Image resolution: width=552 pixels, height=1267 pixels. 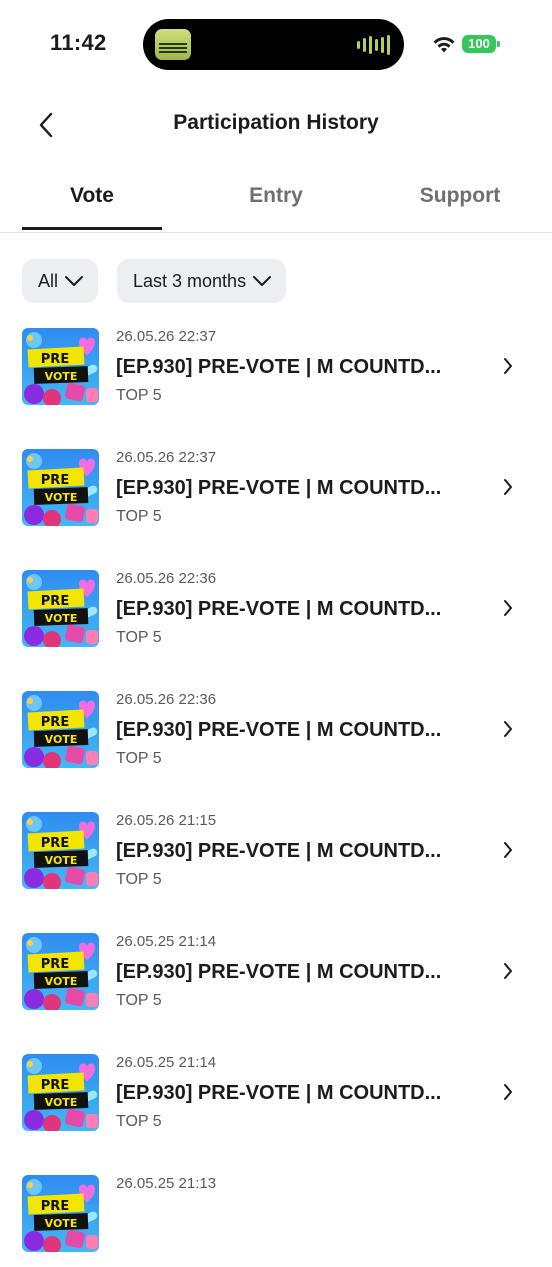 I want to click on status-bar: 11:42 100, so click(x=276, y=45).